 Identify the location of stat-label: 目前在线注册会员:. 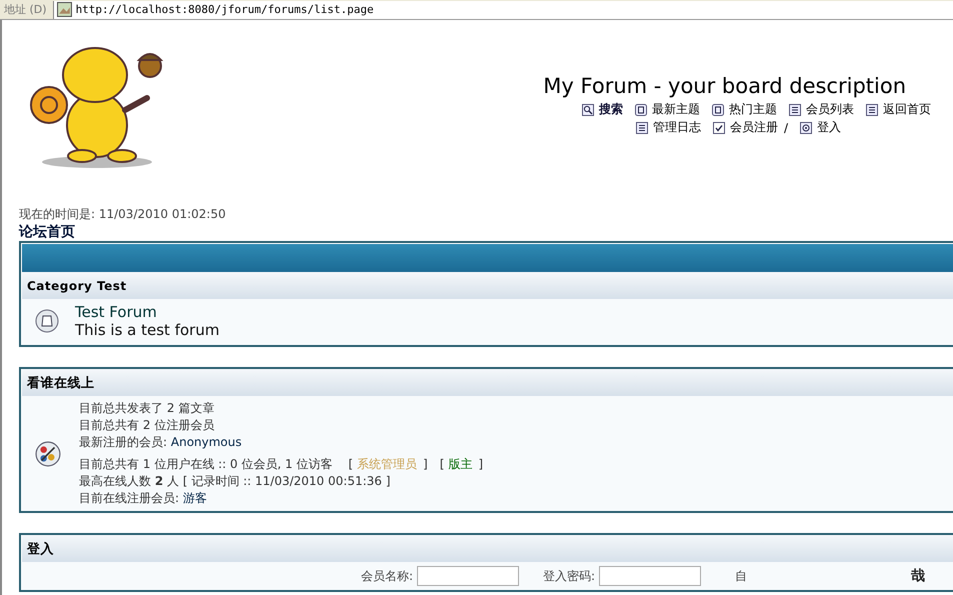
(129, 498).